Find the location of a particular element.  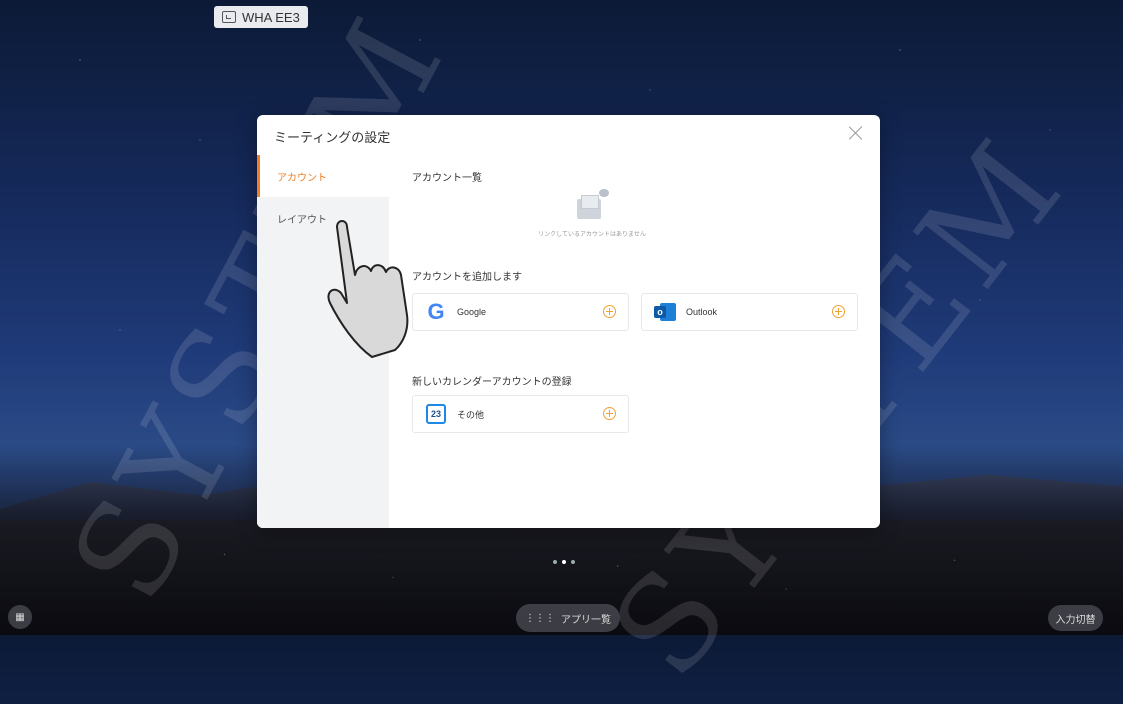

close-icon is located at coordinates (856, 133).